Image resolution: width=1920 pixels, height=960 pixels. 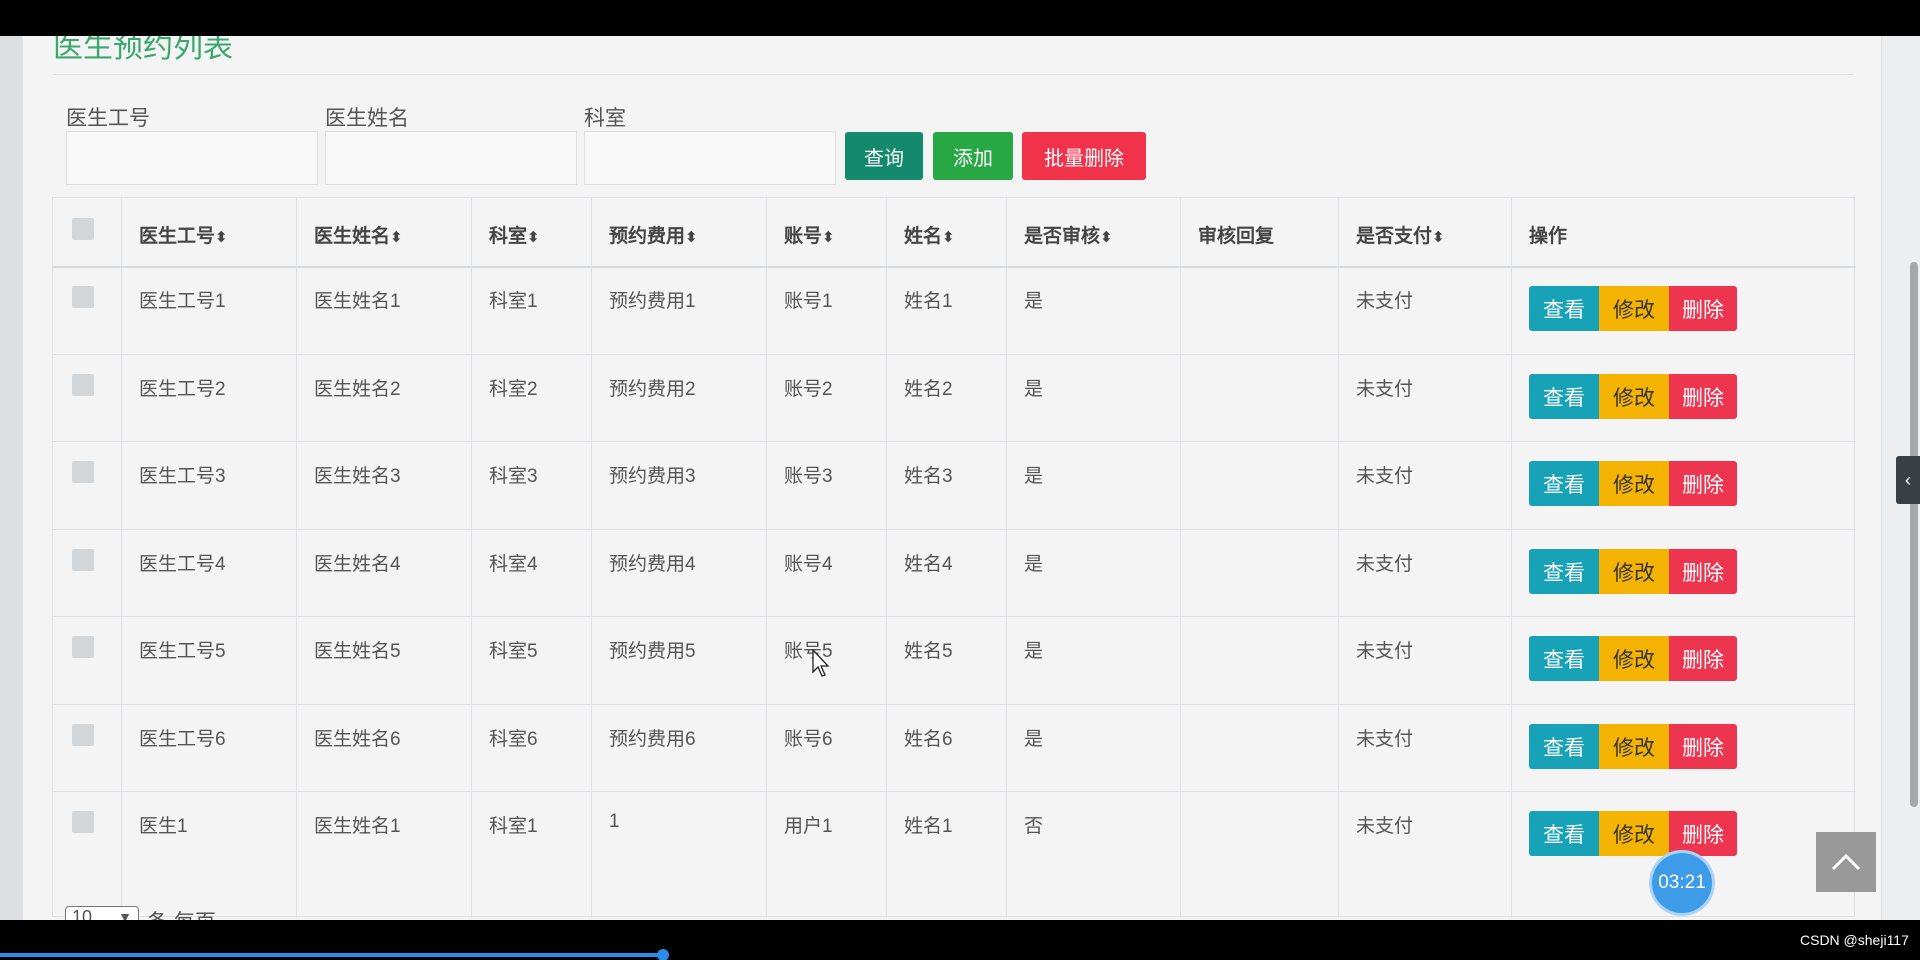 What do you see at coordinates (83, 229) in the screenshot?
I see `select-all-checkbox` at bounding box center [83, 229].